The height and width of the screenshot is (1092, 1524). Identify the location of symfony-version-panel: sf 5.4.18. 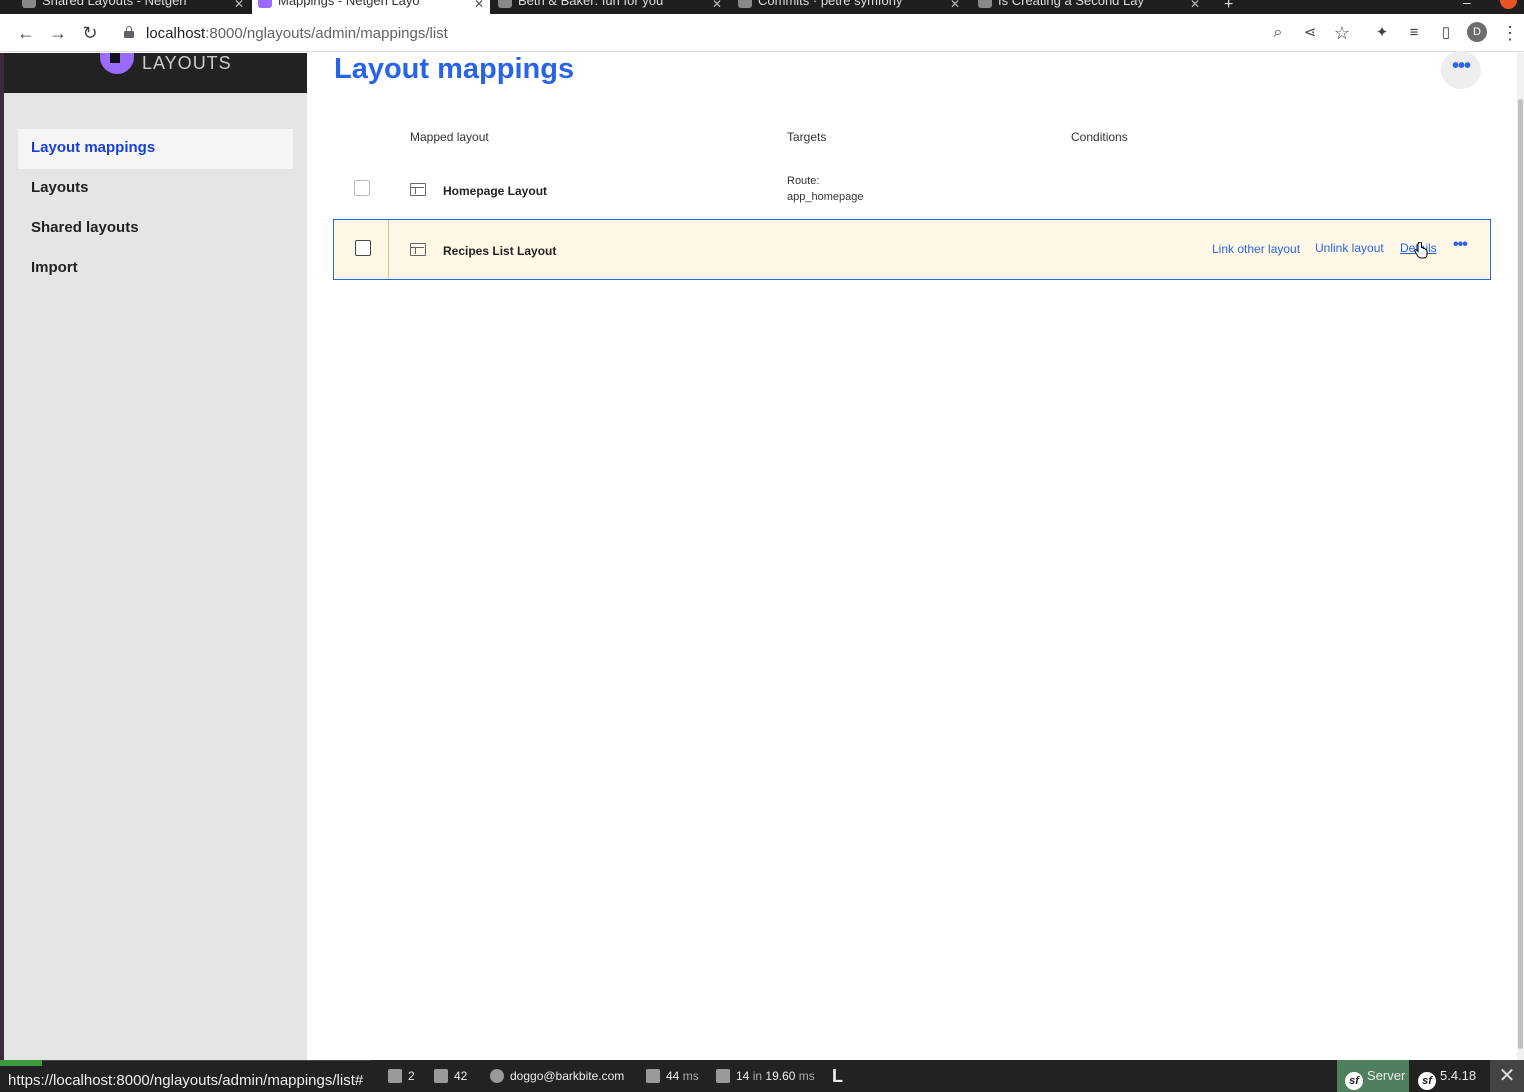
(1445, 1076).